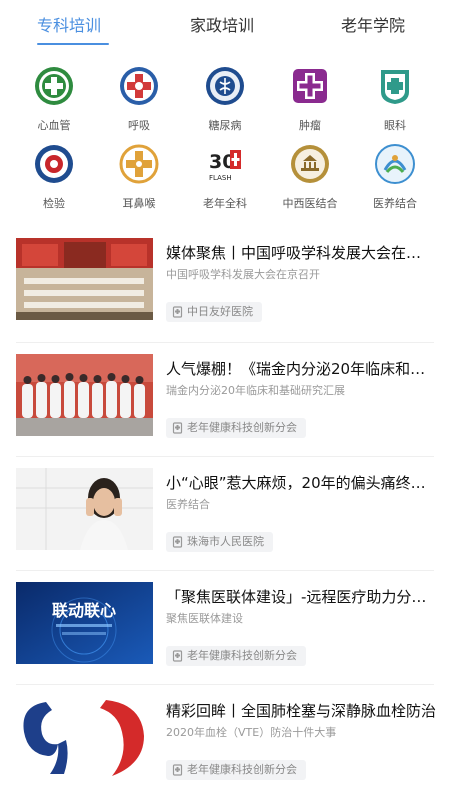 The width and height of the screenshot is (450, 801). Describe the element at coordinates (310, 86) in the screenshot. I see `oncology-logo-icon` at that location.